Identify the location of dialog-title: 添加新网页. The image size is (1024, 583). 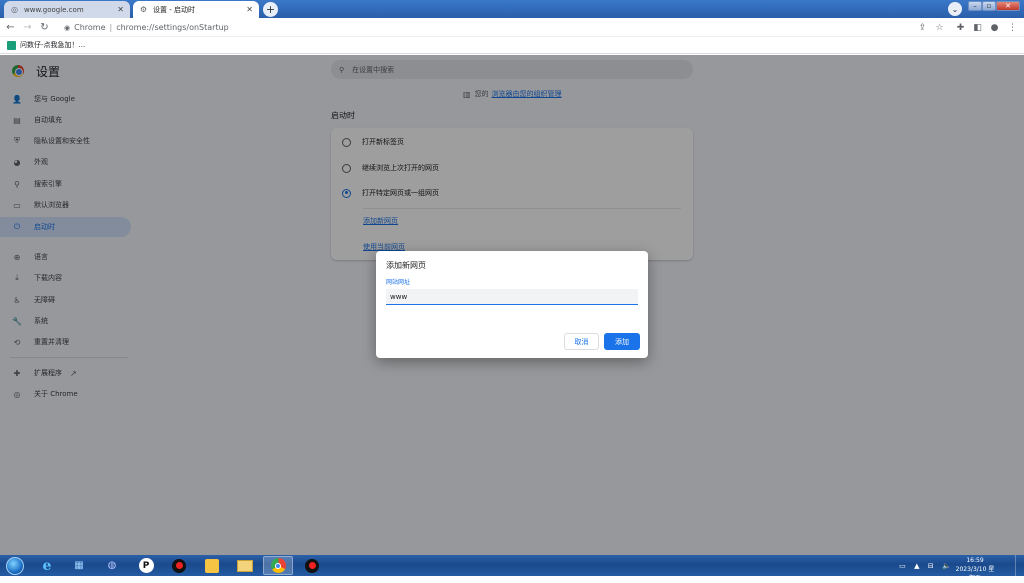
(406, 265).